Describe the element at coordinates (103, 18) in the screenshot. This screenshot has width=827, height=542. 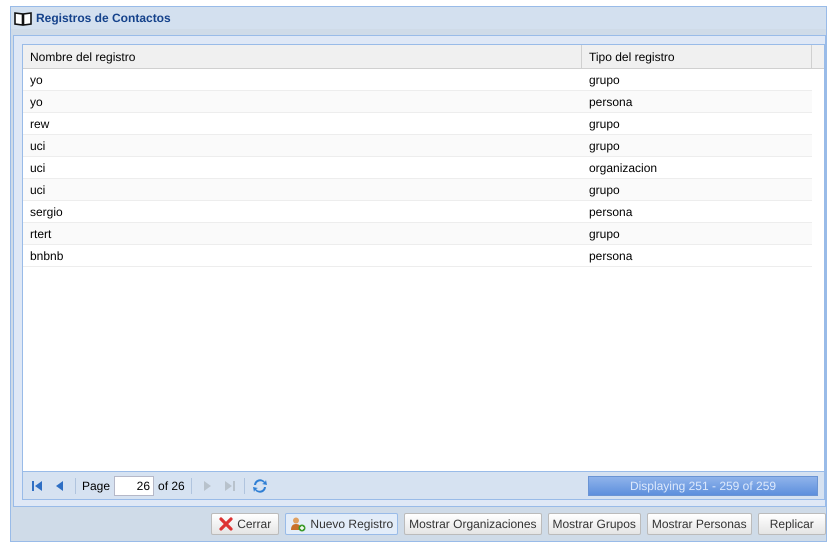
I see `panel-title: Registros de Contactos` at that location.